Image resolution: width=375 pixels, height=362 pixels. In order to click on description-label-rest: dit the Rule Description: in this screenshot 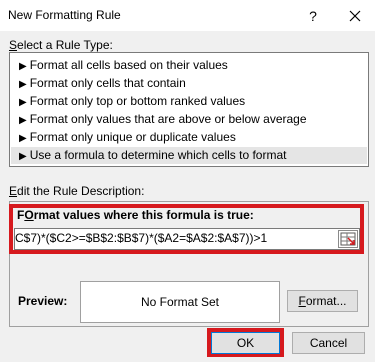, I will do `click(81, 191)`.